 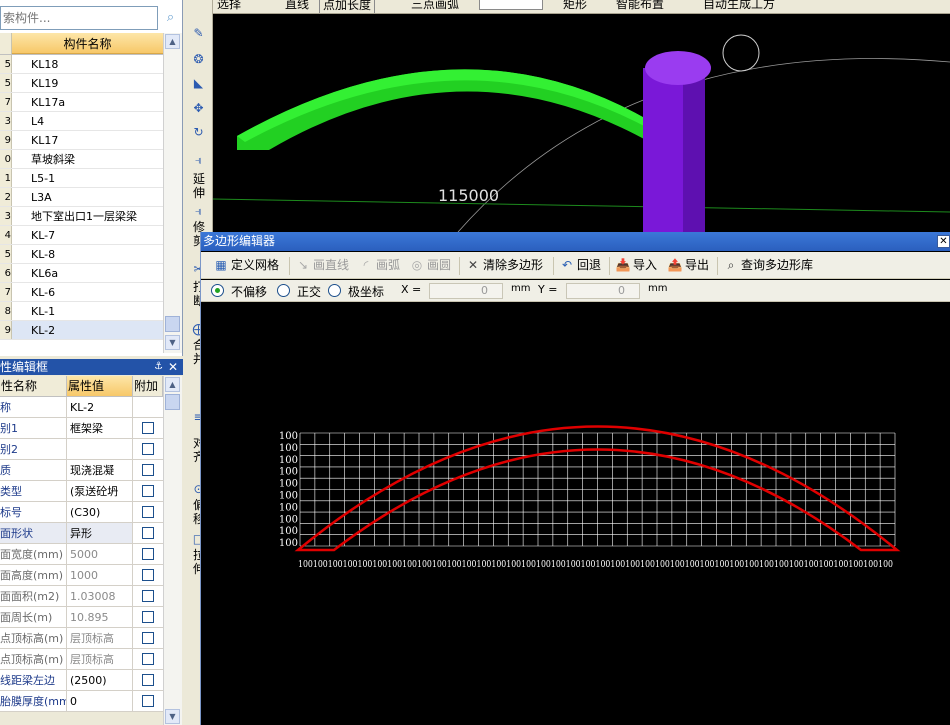 I want to click on orthogonal-radio, so click(x=283, y=290).